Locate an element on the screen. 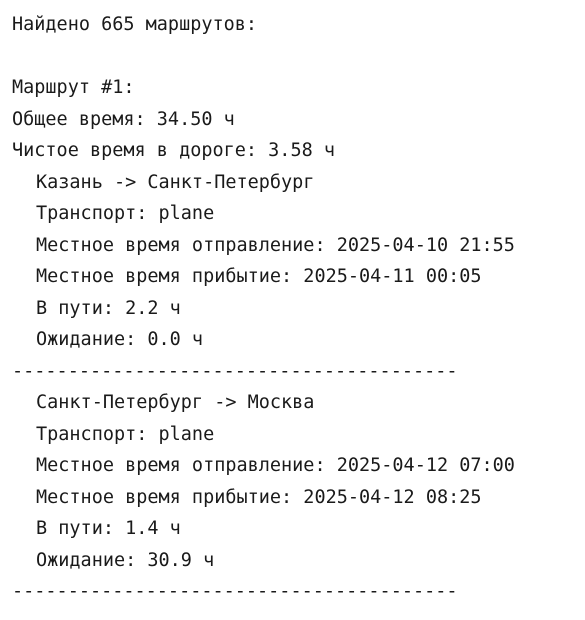 The image size is (585, 620). segment-arrival: Местное время прибытие: 2025-04-12 08:25 is located at coordinates (259, 497).